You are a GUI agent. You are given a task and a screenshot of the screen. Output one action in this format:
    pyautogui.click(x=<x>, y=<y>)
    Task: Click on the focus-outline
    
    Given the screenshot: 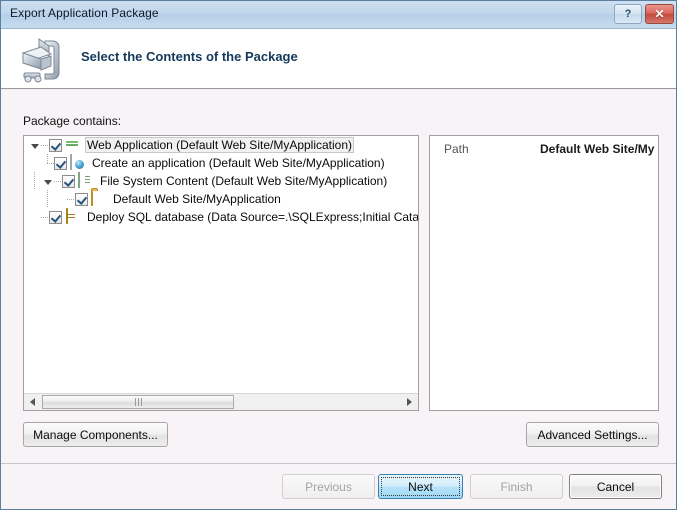 What is the action you would take?
    pyautogui.click(x=420, y=486)
    